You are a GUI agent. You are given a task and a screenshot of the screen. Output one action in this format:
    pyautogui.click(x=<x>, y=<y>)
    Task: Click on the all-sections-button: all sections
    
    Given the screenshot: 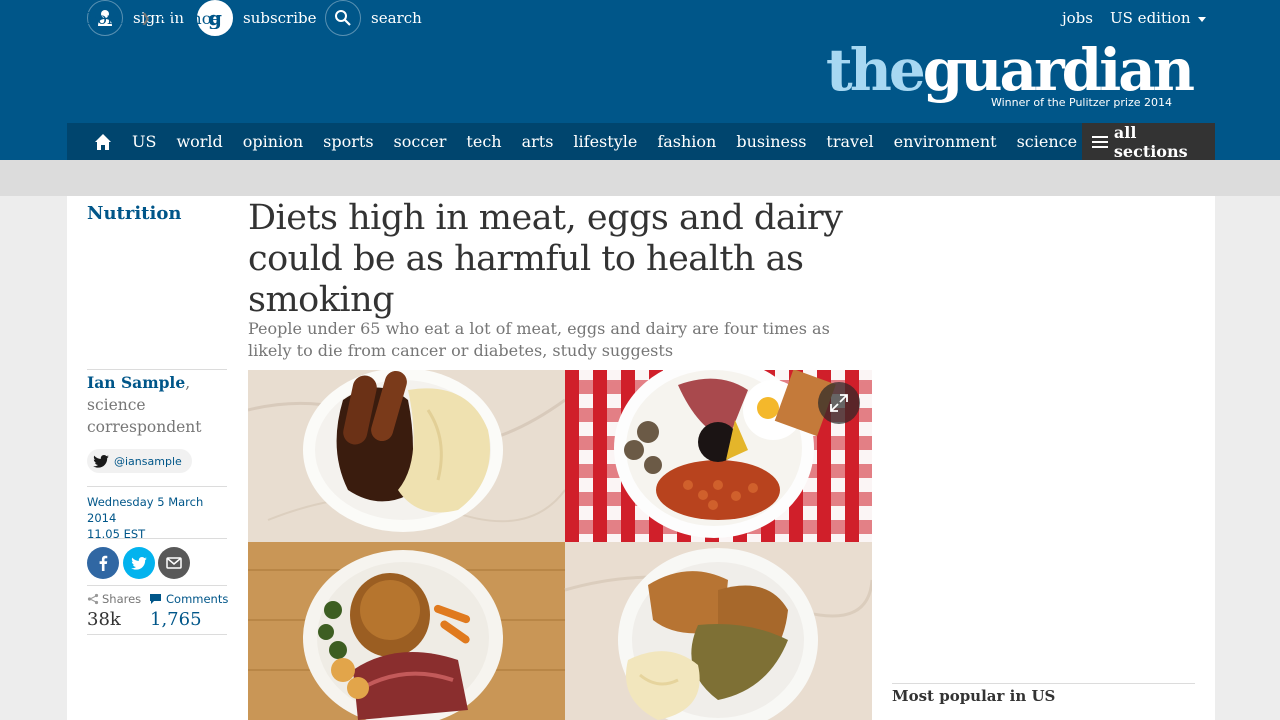 What is the action you would take?
    pyautogui.click(x=1148, y=141)
    